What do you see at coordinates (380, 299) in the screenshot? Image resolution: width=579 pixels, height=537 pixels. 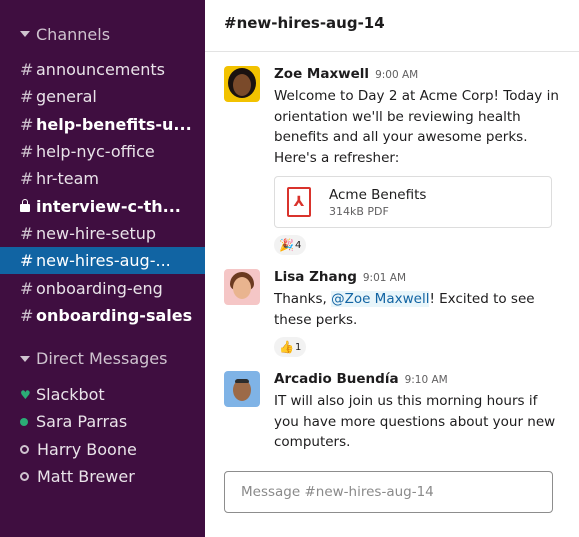 I see `user-mention: @Zoe Maxwell` at bounding box center [380, 299].